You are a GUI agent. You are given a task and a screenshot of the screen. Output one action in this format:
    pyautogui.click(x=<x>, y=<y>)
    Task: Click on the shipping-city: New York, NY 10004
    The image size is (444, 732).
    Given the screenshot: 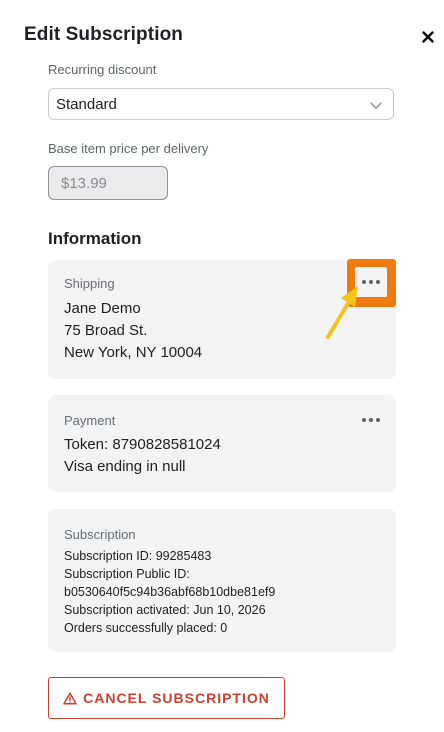 What is the action you would take?
    pyautogui.click(x=133, y=352)
    